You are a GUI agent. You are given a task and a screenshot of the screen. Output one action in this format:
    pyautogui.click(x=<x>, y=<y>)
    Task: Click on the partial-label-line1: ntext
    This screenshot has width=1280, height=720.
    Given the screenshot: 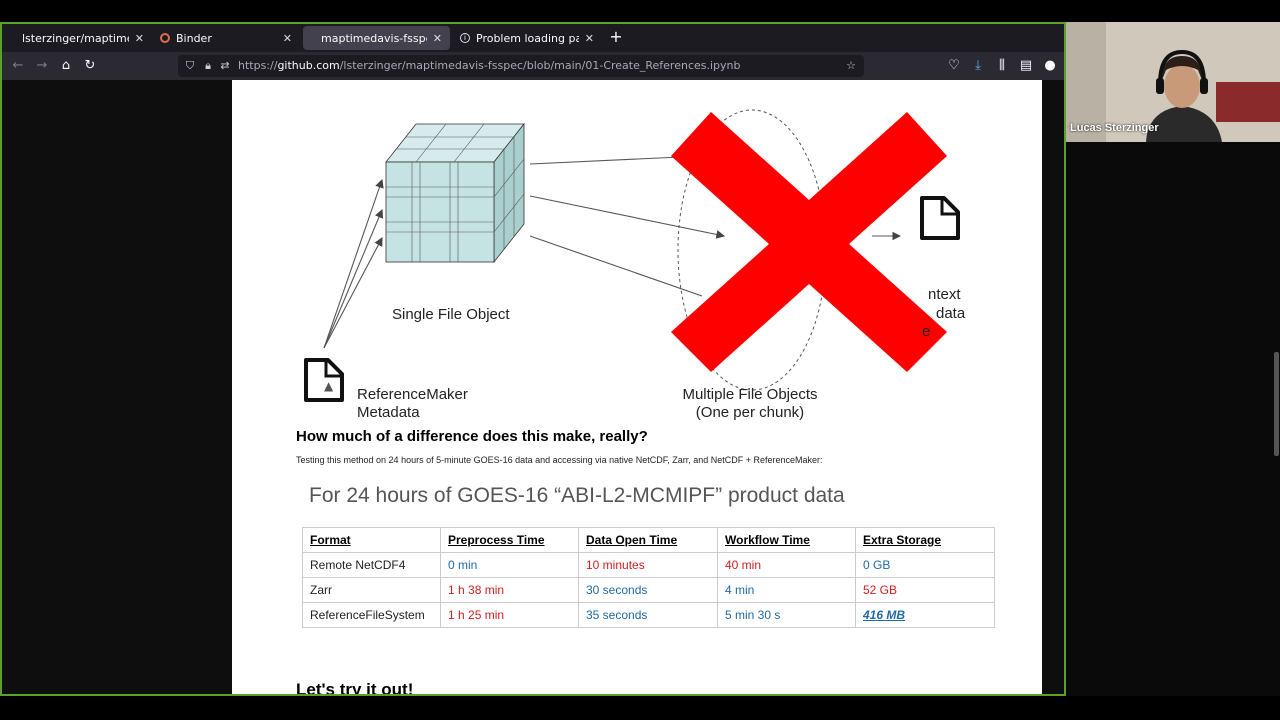 What is the action you would take?
    pyautogui.click(x=944, y=294)
    